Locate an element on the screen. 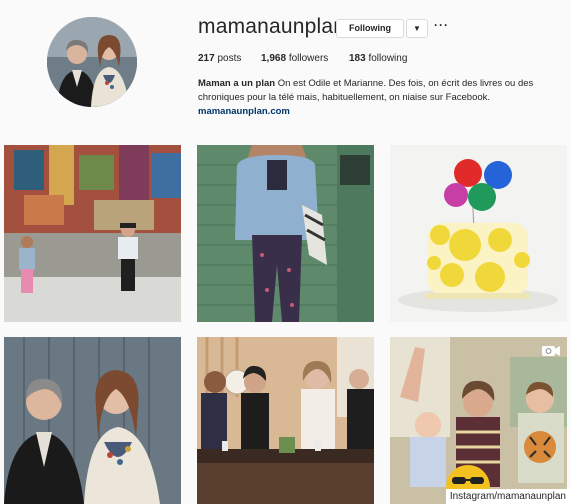 Image resolution: width=570 pixels, height=504 pixels. profile-avatar is located at coordinates (92, 62).